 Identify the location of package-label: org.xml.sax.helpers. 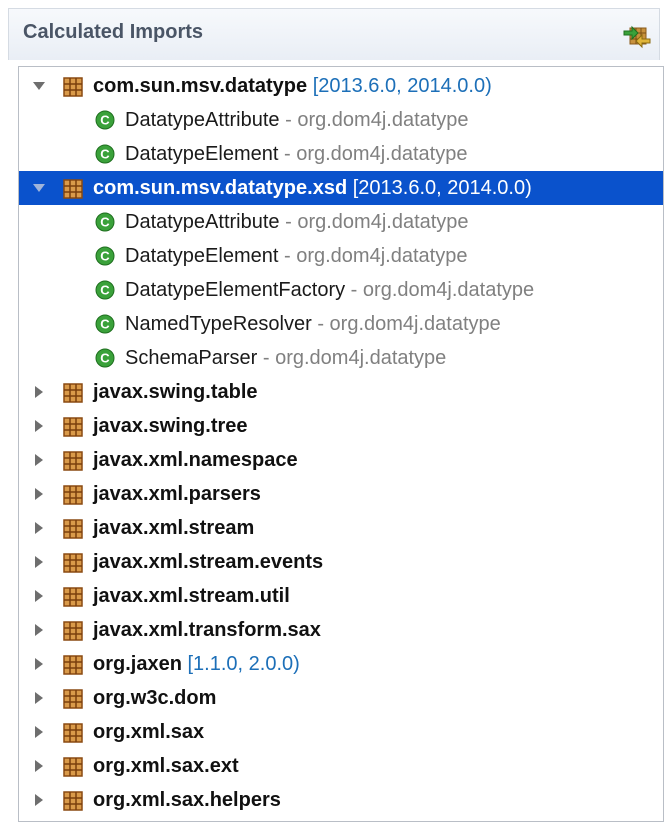
(187, 800).